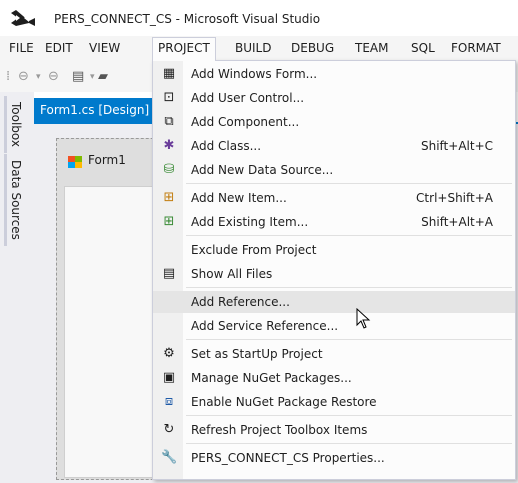 This screenshot has height=483, width=518. What do you see at coordinates (21, 48) in the screenshot?
I see `menu-file: FILE` at bounding box center [21, 48].